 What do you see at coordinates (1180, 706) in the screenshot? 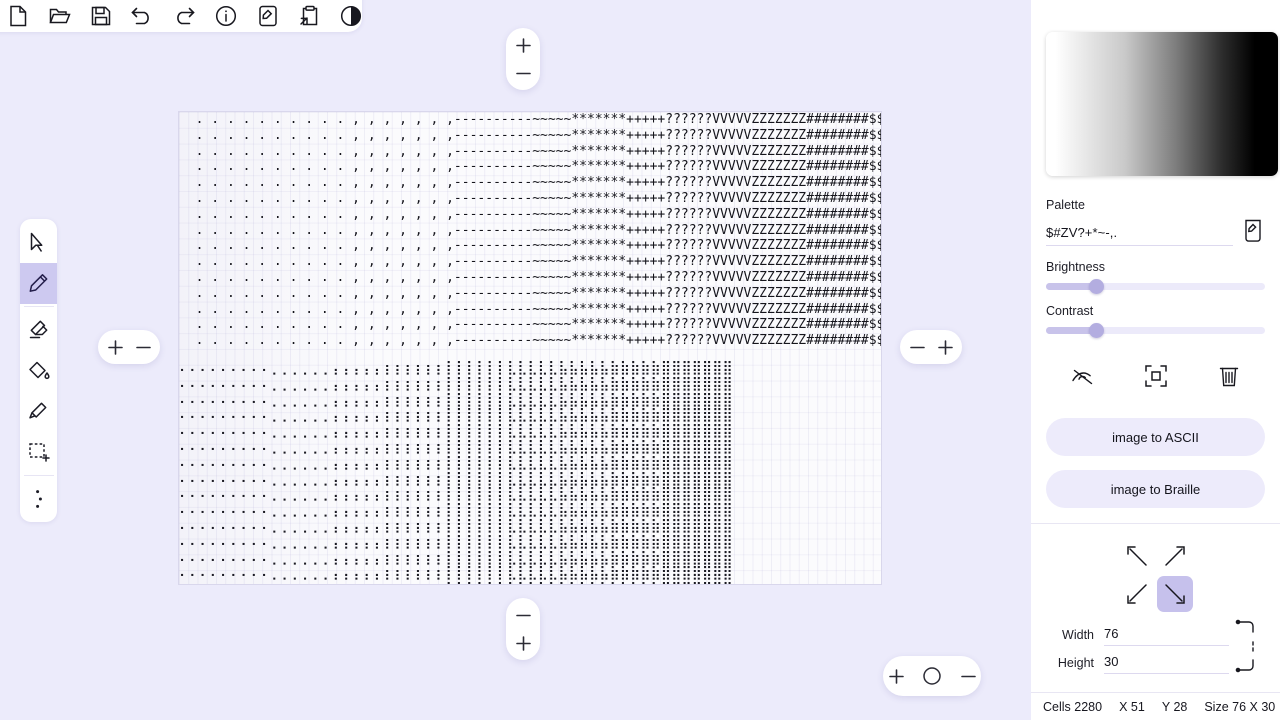
I see `y-value: 28` at bounding box center [1180, 706].